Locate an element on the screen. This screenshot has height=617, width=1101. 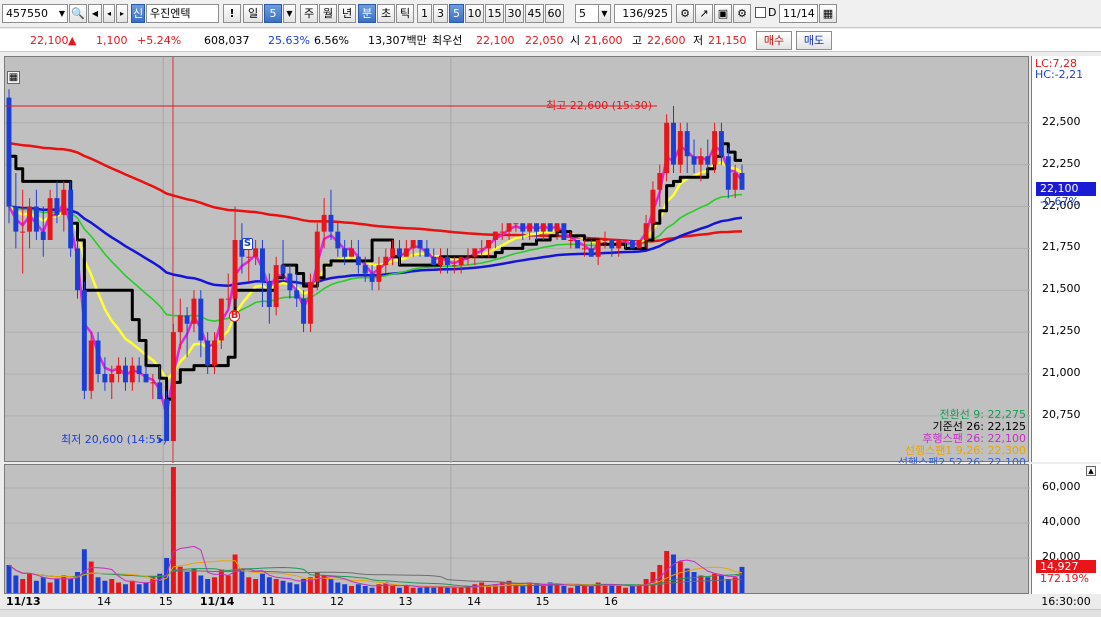
save-button: ▣ is located at coordinates (723, 13).